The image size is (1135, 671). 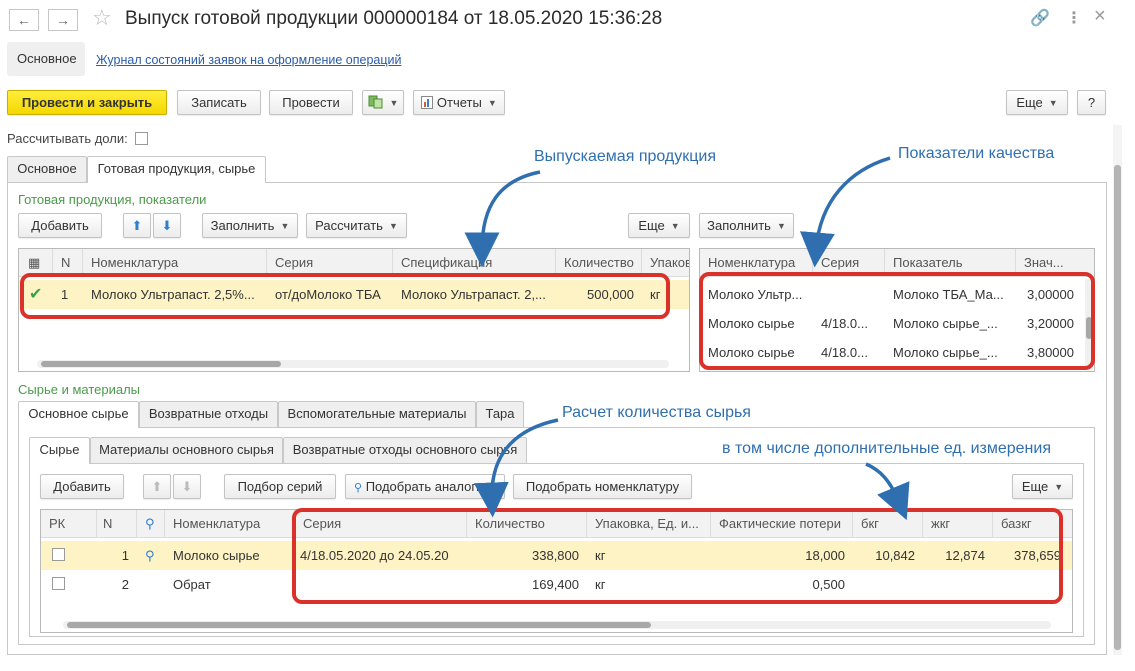 What do you see at coordinates (516, 468) in the screenshot?
I see `arrow-raw-calc` at bounding box center [516, 468].